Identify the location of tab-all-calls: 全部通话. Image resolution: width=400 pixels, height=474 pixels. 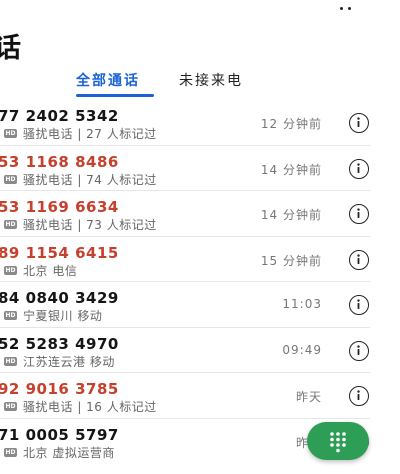
(108, 80).